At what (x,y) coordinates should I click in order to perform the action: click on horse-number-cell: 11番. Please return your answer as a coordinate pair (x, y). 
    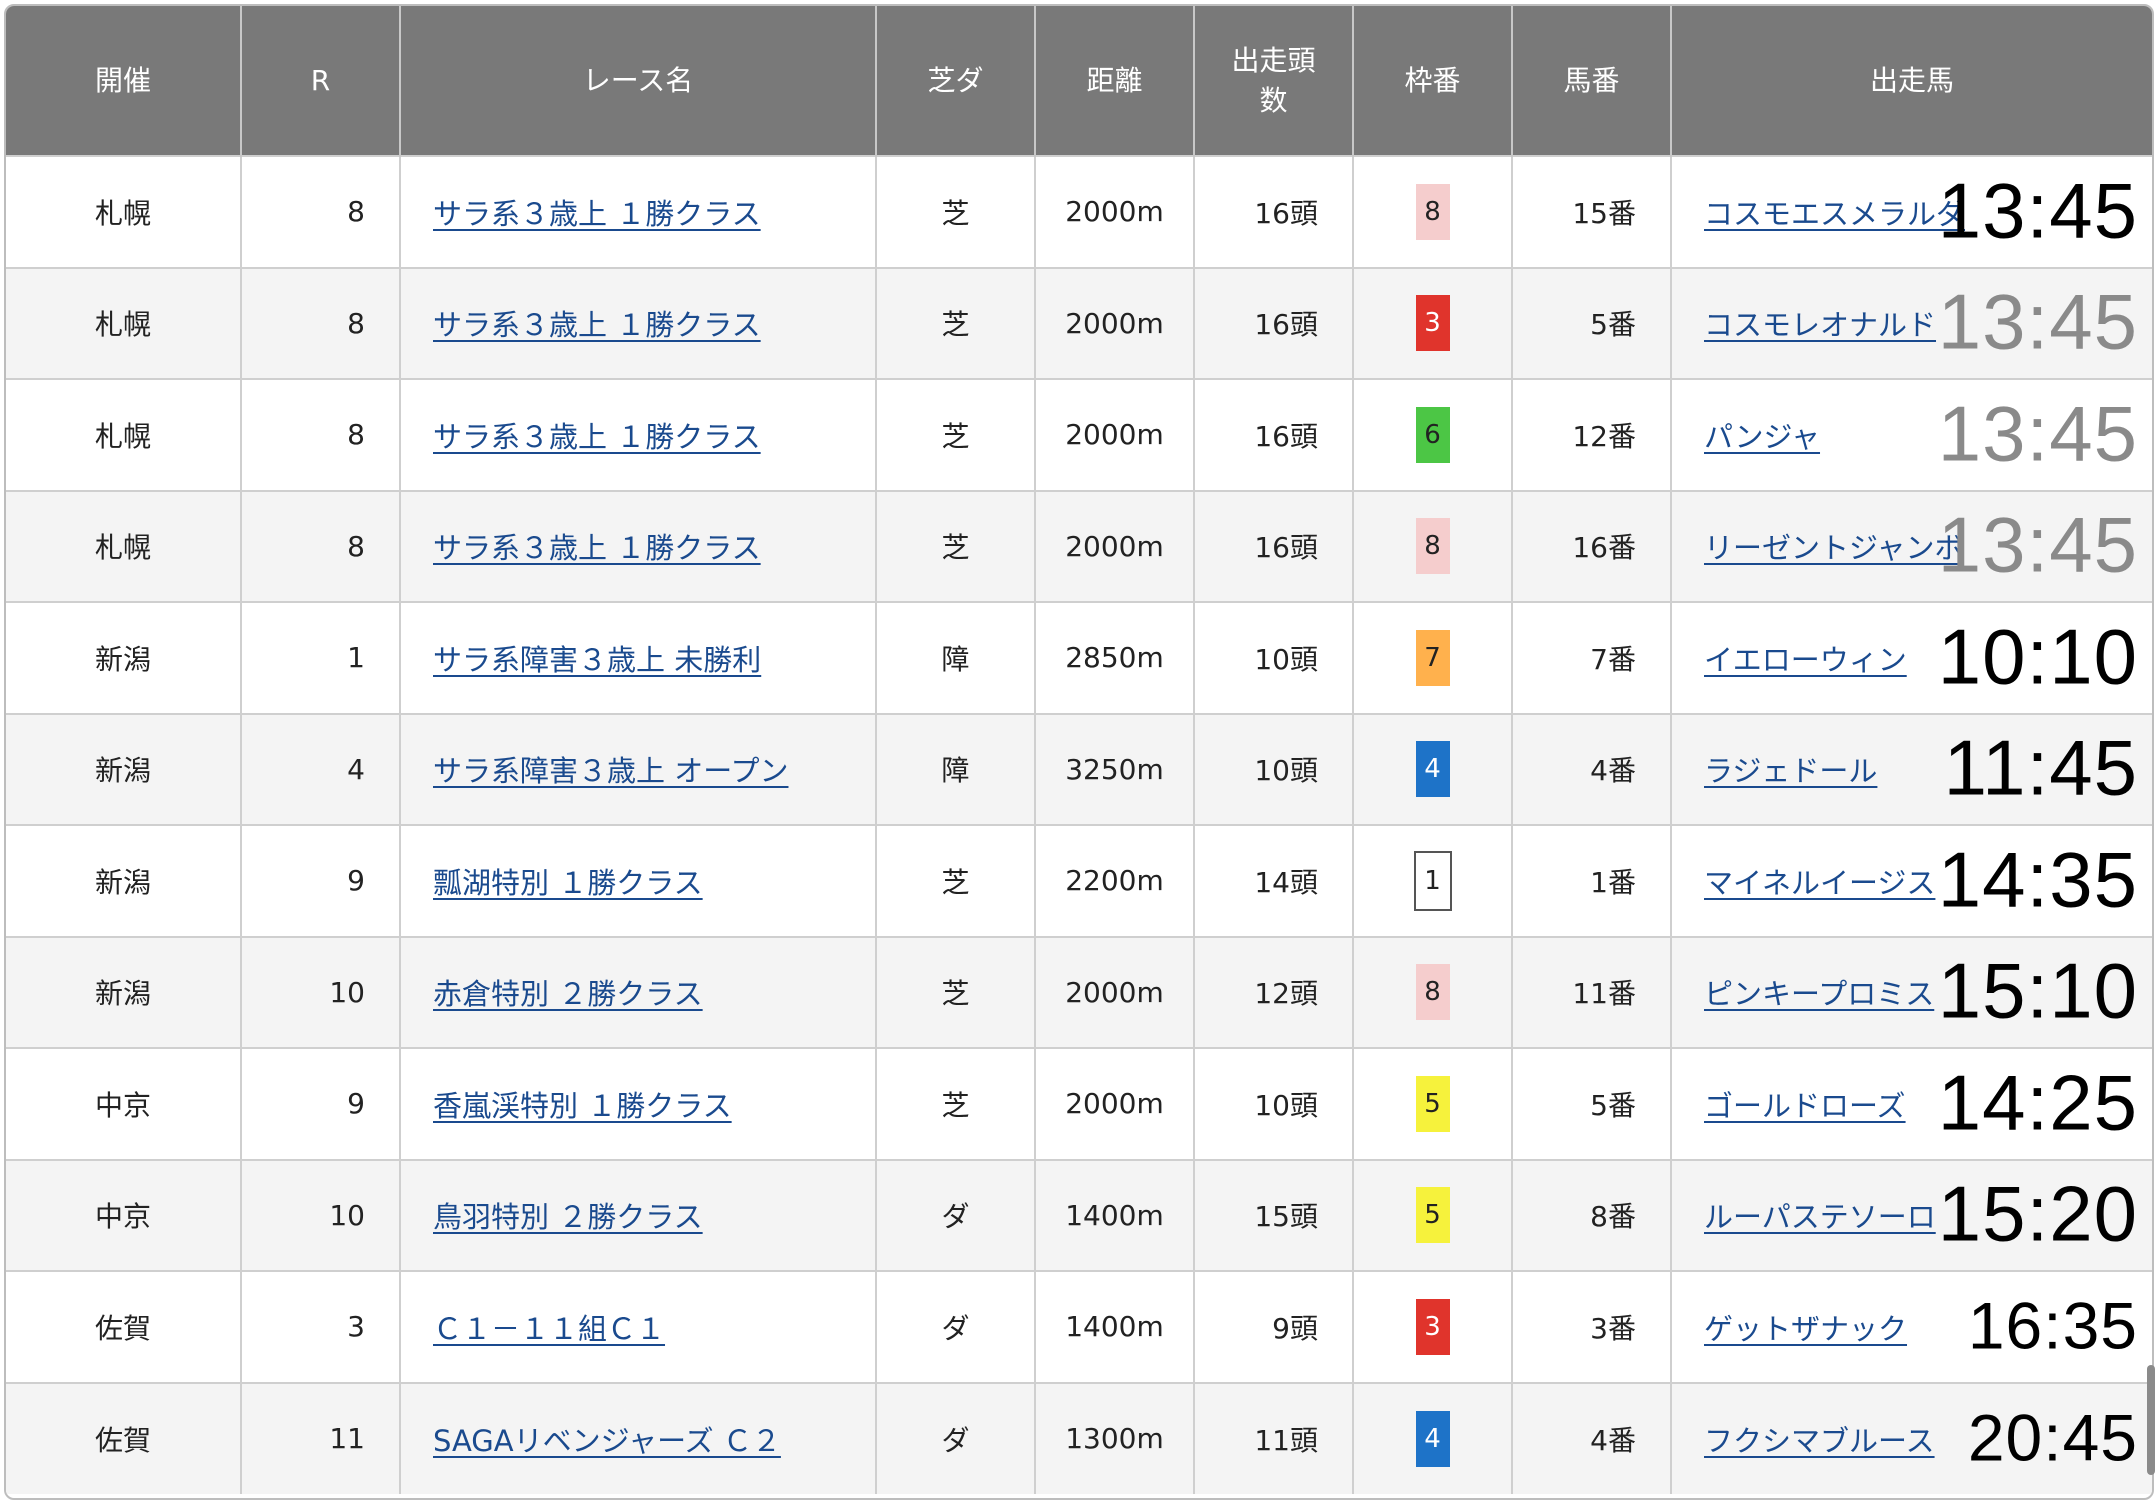
    Looking at the image, I should click on (1592, 992).